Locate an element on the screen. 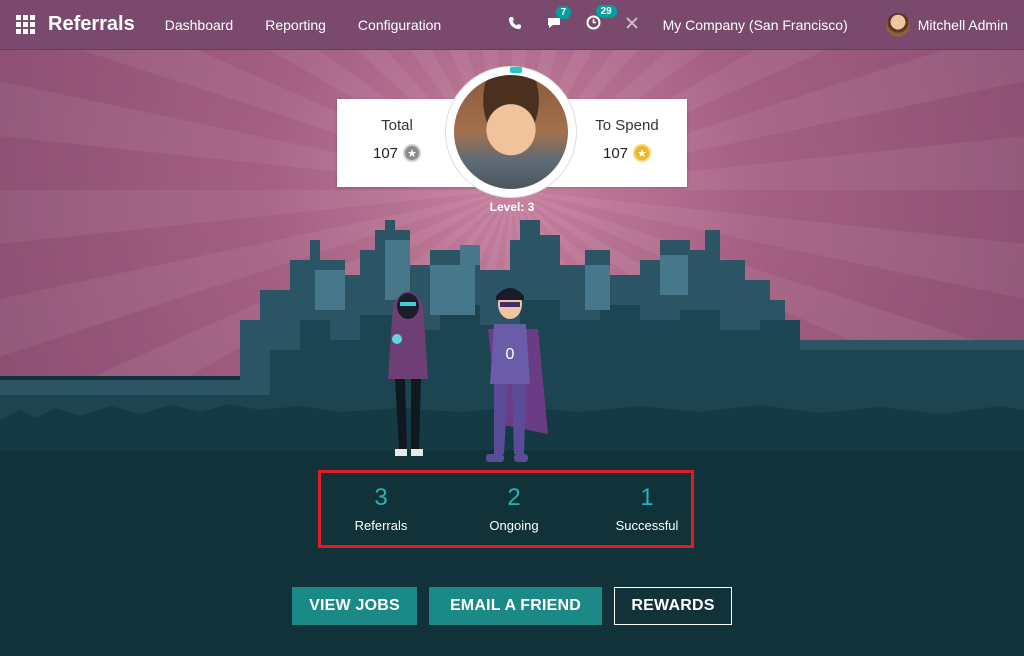 The image size is (1024, 656). level-label: Level: 3 is located at coordinates (512, 207).